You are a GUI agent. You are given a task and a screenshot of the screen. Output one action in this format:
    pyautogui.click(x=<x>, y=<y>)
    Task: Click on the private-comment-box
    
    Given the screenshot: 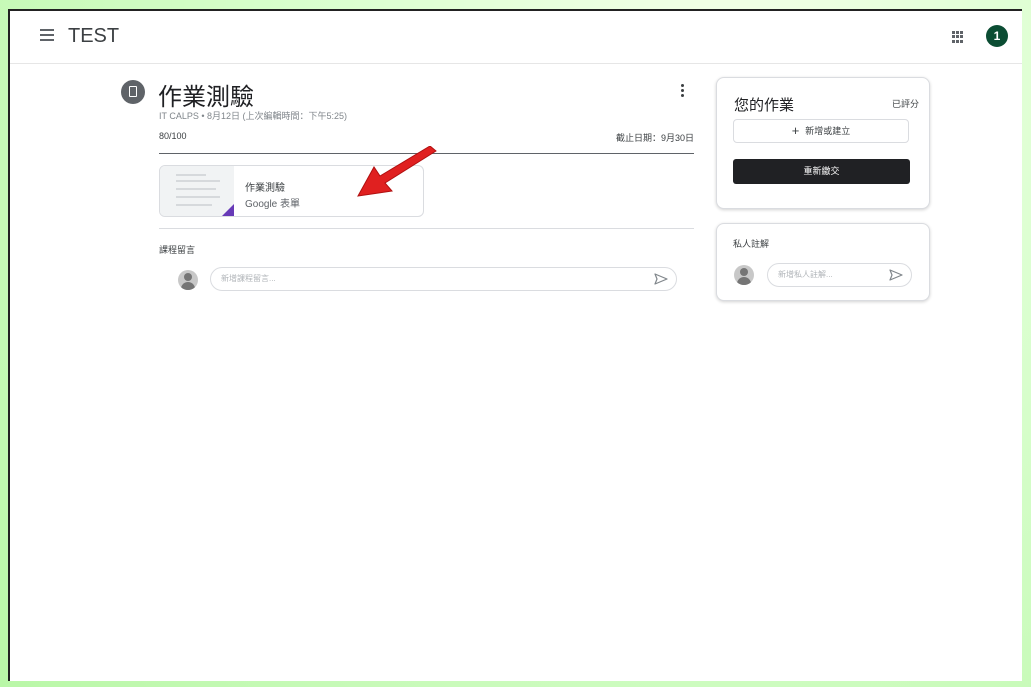 What is the action you would take?
    pyautogui.click(x=839, y=275)
    